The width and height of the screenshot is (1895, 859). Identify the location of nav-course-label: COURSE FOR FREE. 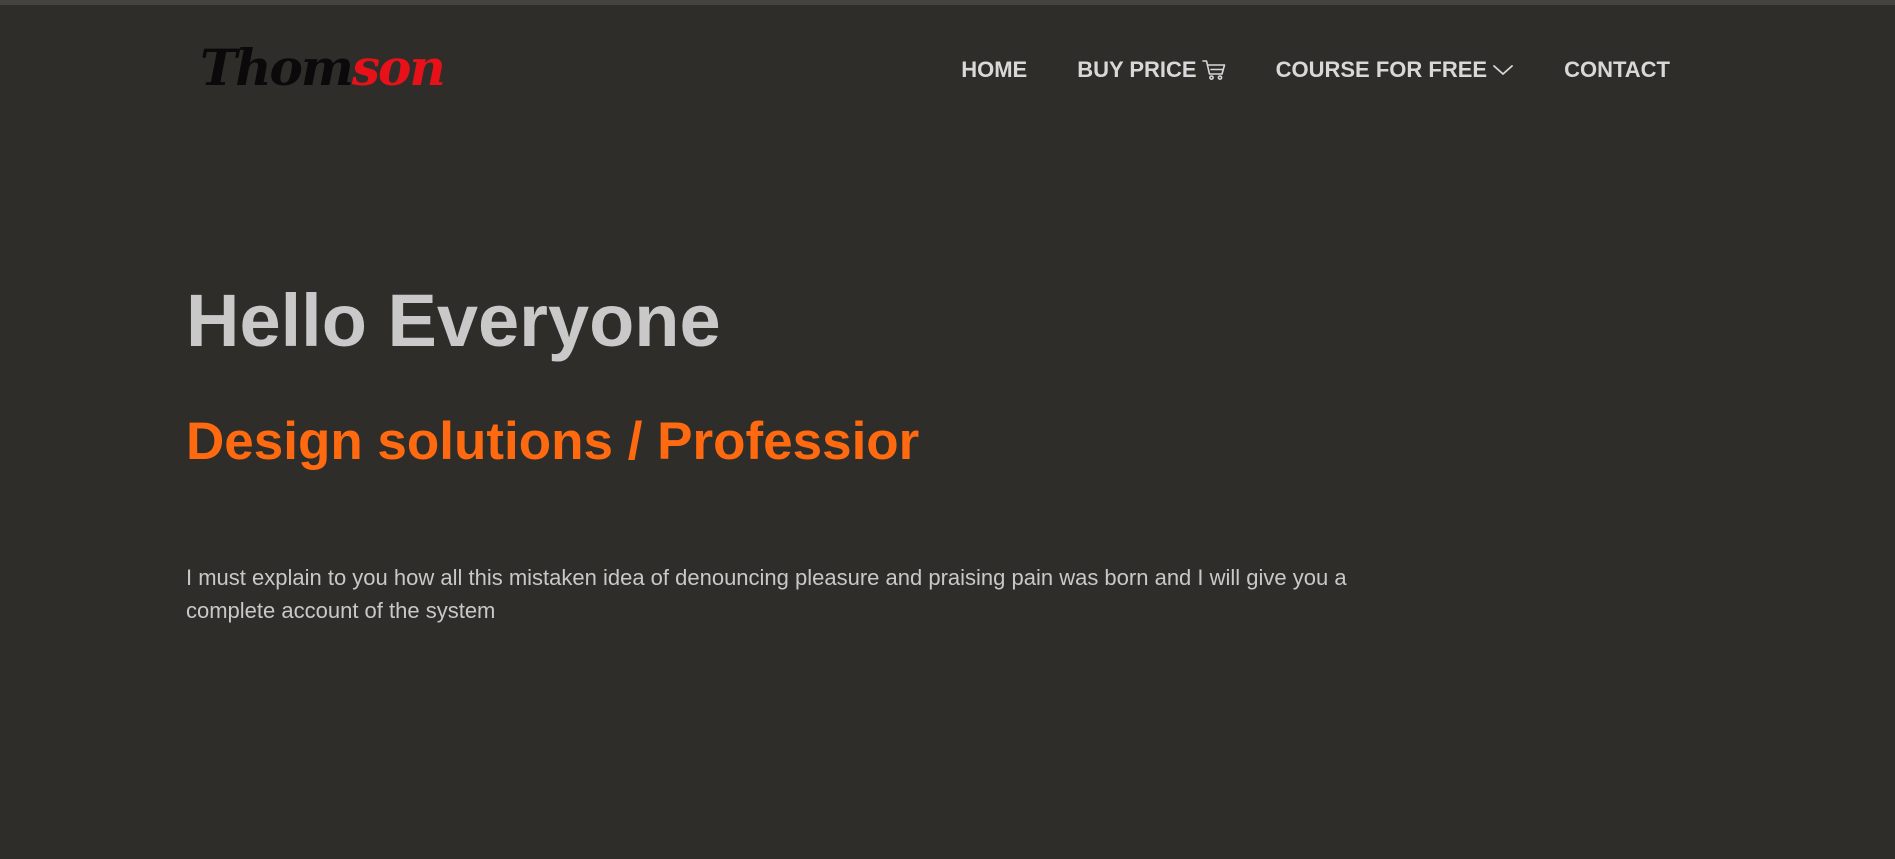
(1381, 69).